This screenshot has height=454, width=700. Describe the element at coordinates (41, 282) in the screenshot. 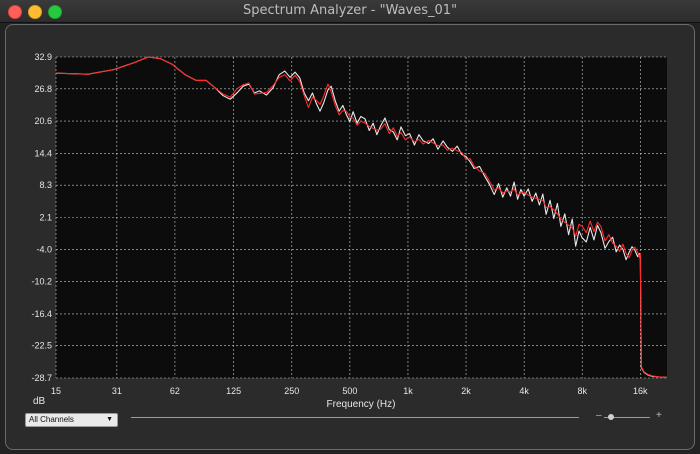

I see `y-tick-label: -10.2` at that location.